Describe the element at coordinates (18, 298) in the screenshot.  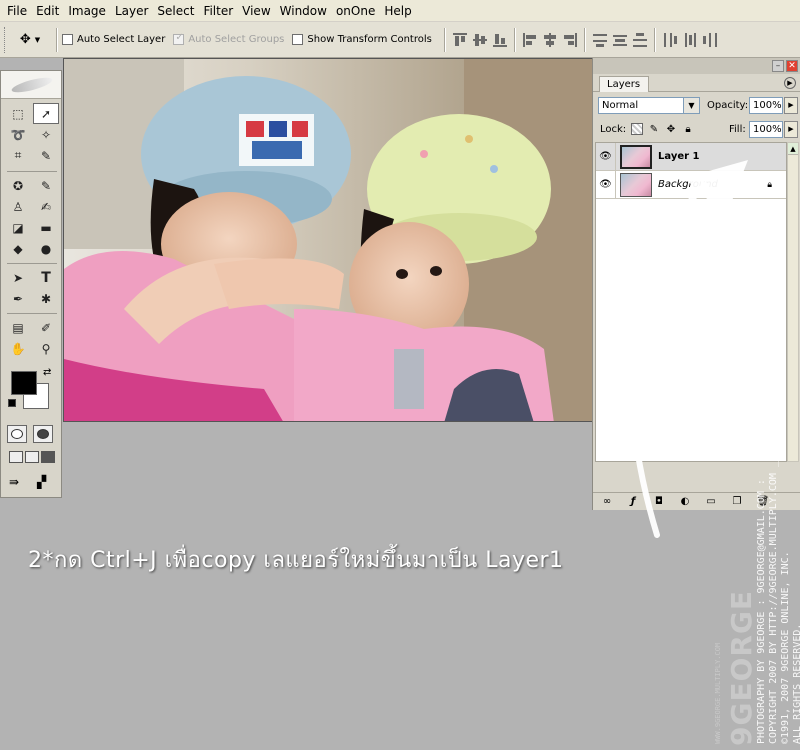
I see `pen-tool-icon: ✒` at that location.